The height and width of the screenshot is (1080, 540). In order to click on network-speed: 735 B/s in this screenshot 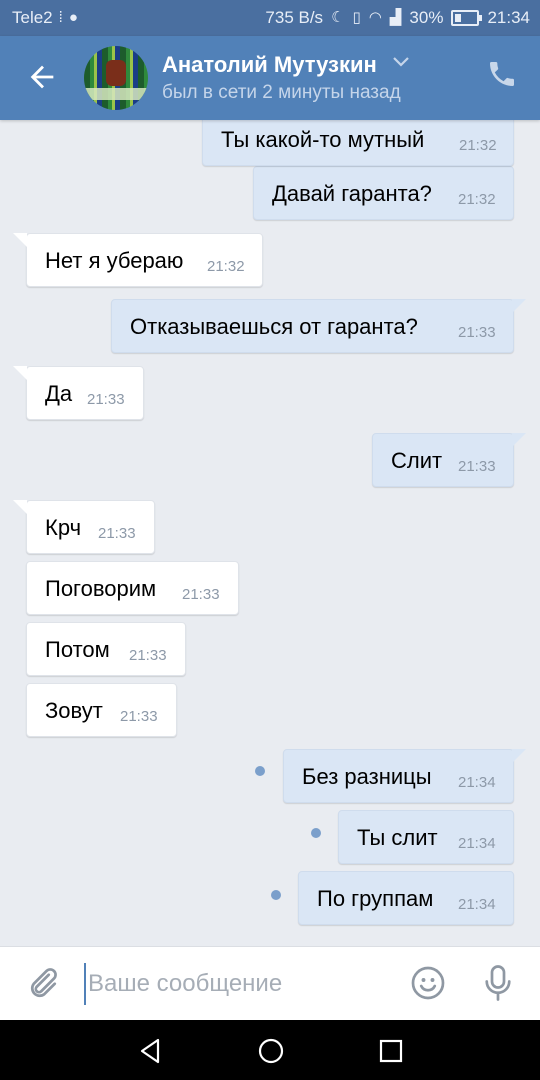, I will do `click(294, 17)`.